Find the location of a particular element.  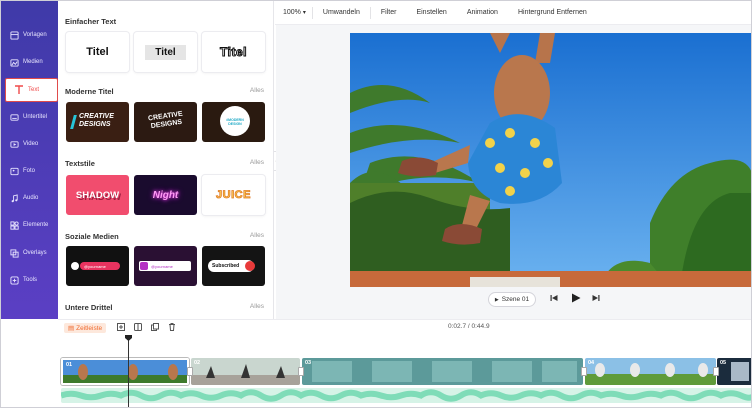

sidebar-item-label: Text is located at coordinates (34, 90).